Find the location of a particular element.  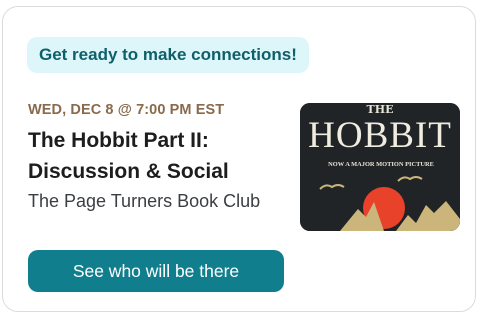

book-cover-art: THE HOBBIT NOW A MAJOR MOTION PICTURE is located at coordinates (380, 167).